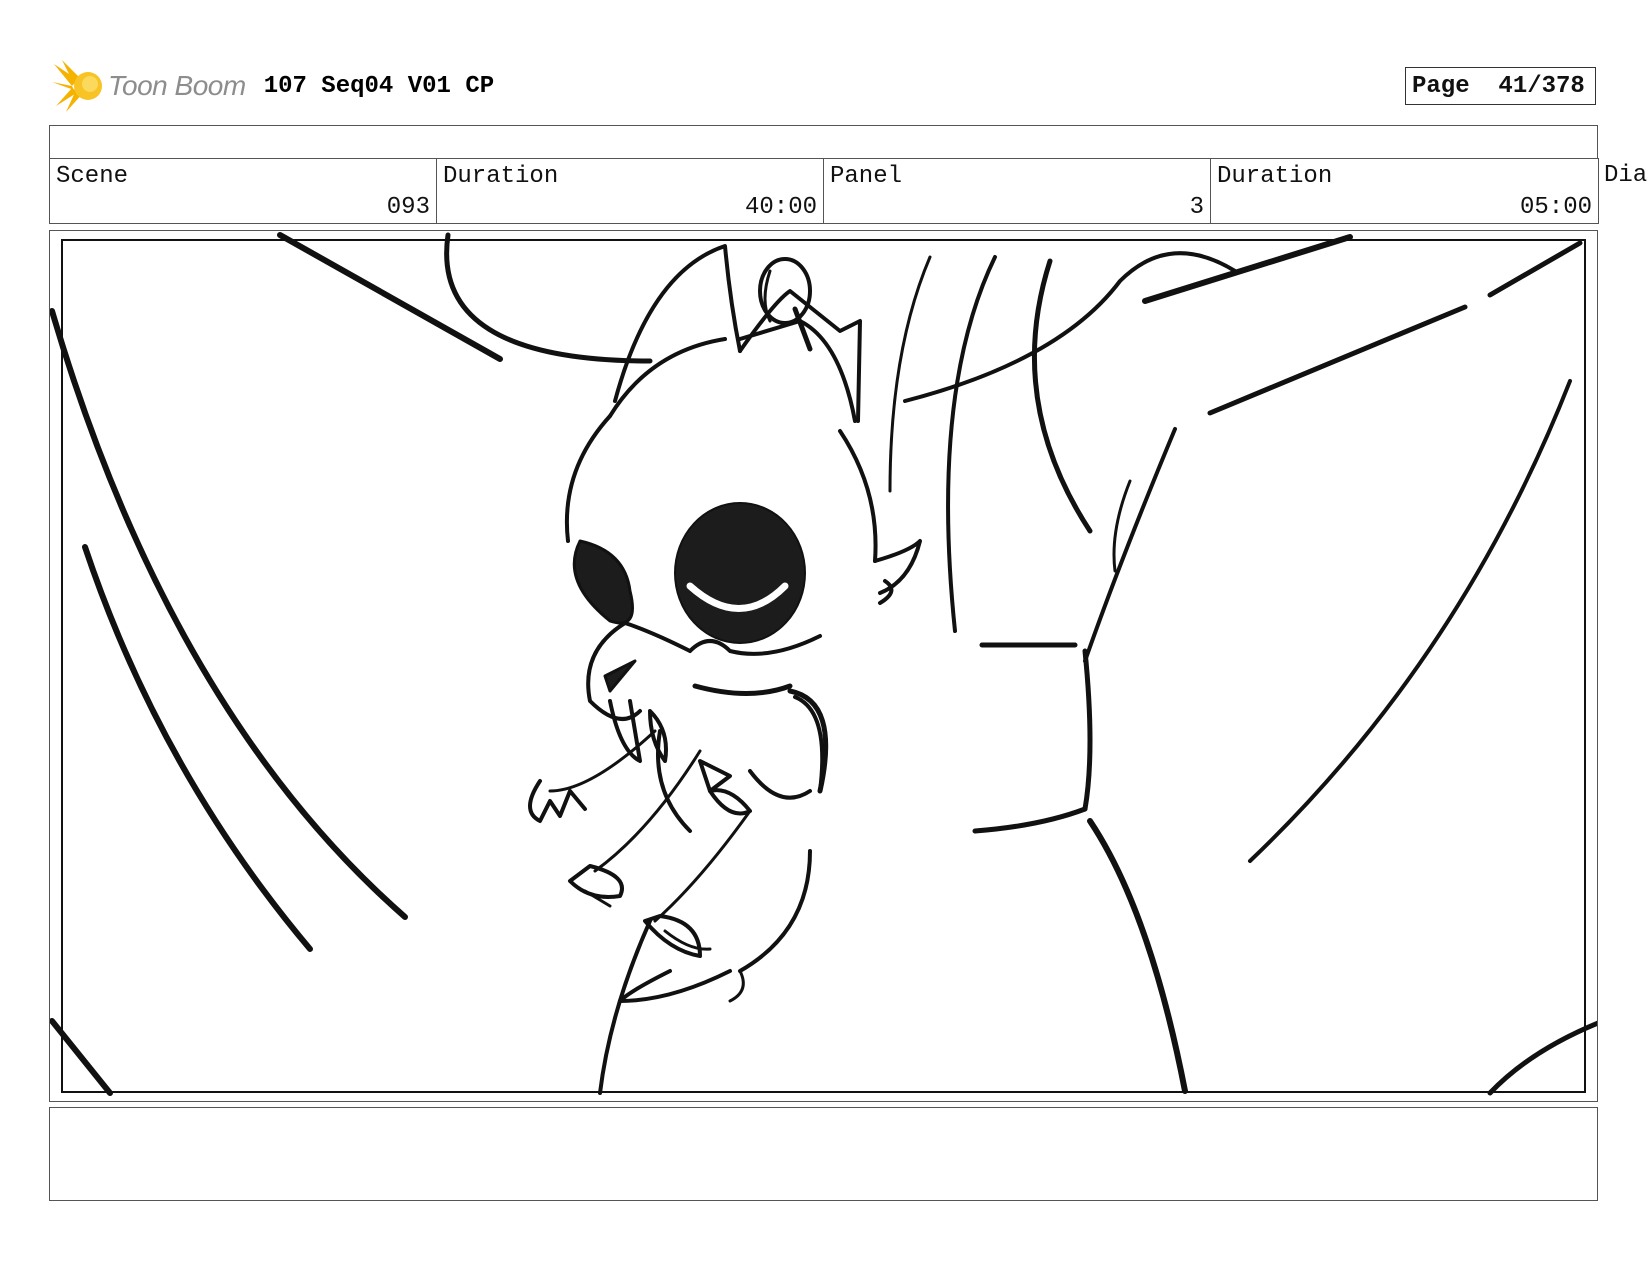  What do you see at coordinates (77, 86) in the screenshot?
I see `sunburst-logo-icon` at bounding box center [77, 86].